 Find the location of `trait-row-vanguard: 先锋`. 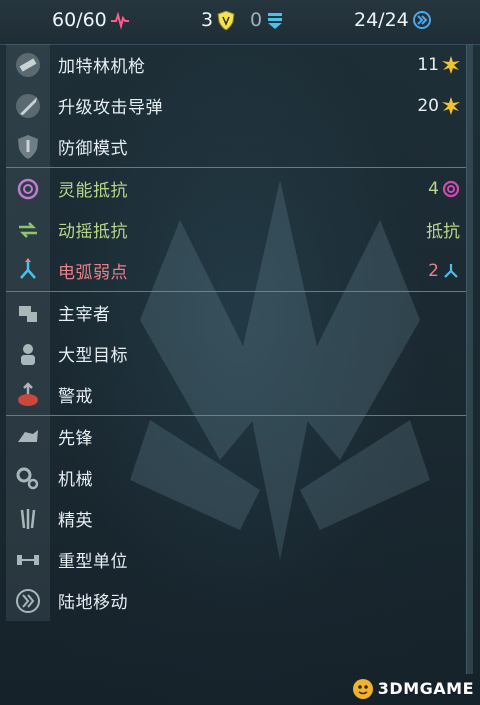

trait-row-vanguard: 先锋 is located at coordinates (236, 436).